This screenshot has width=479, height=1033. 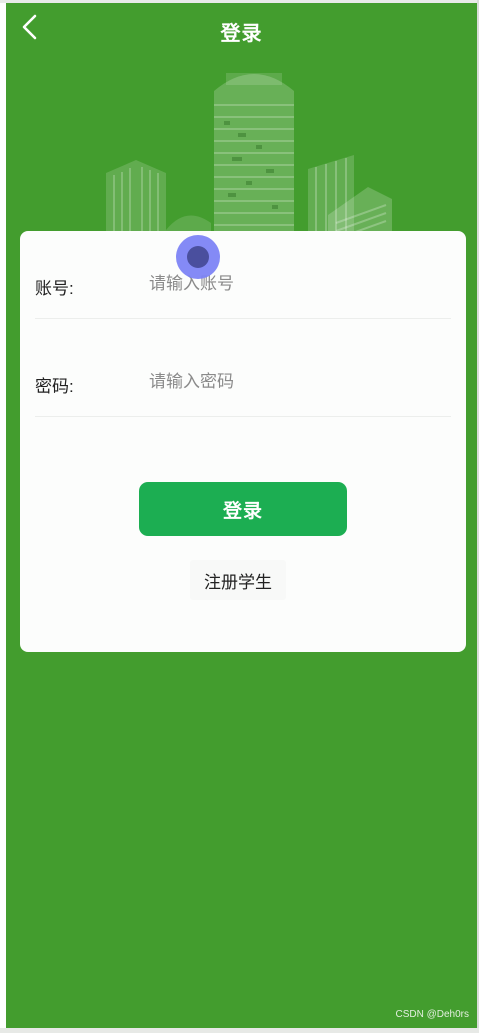 I want to click on bottom-border, so click(x=239, y=1030).